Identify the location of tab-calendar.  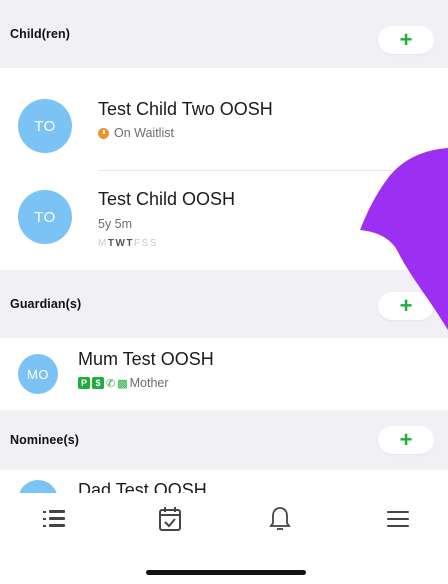
(170, 519).